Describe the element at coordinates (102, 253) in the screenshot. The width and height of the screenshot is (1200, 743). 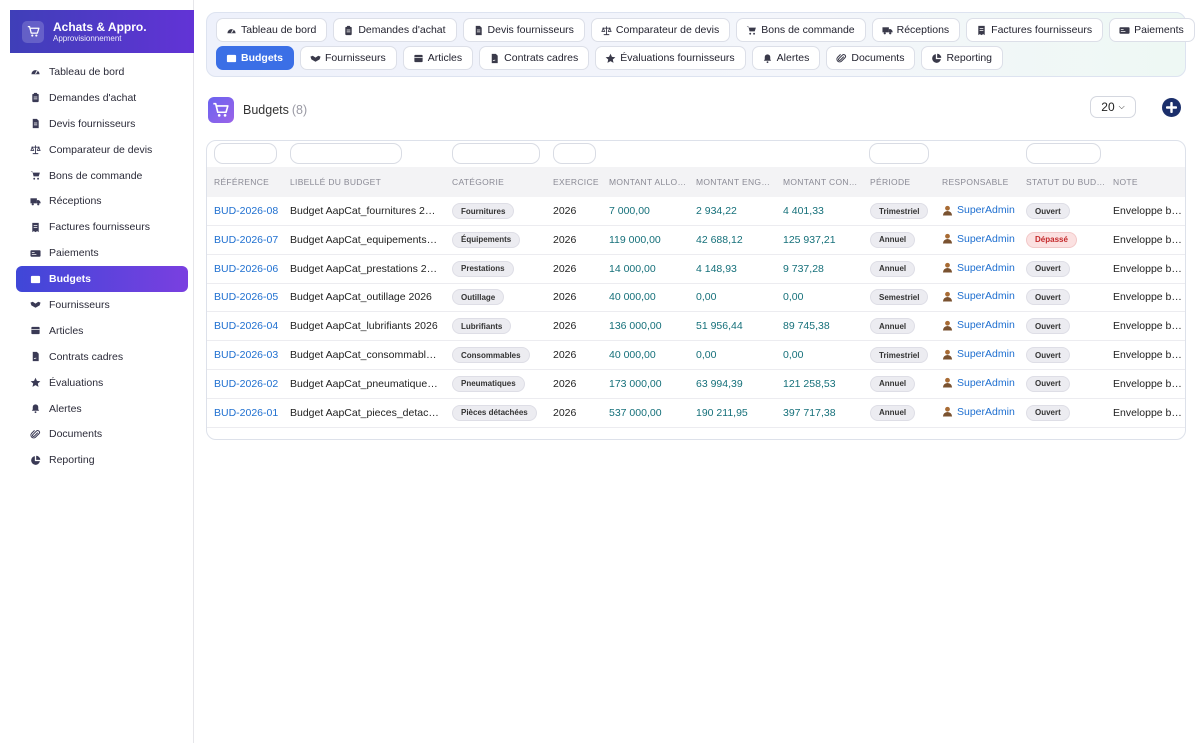
I see `sidebar-item-paiements: Paiements` at that location.